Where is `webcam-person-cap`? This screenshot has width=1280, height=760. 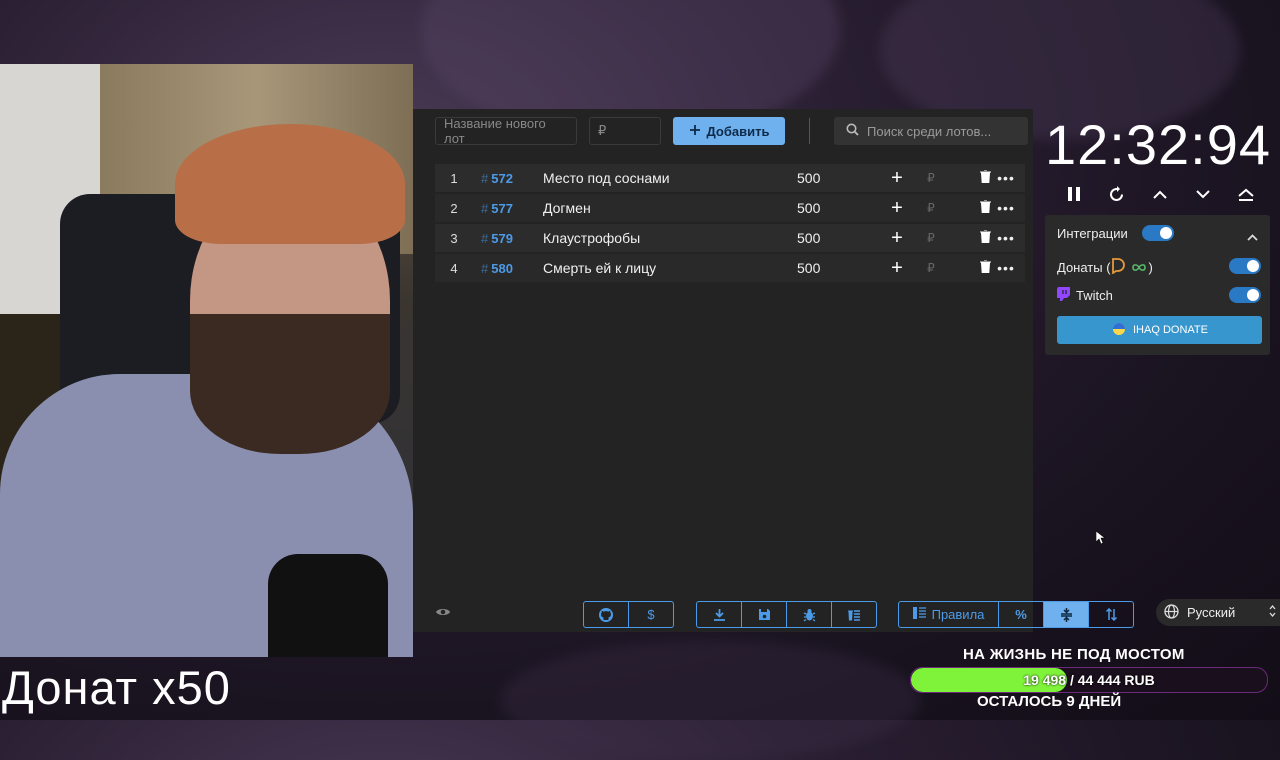
webcam-person-cap is located at coordinates (290, 184).